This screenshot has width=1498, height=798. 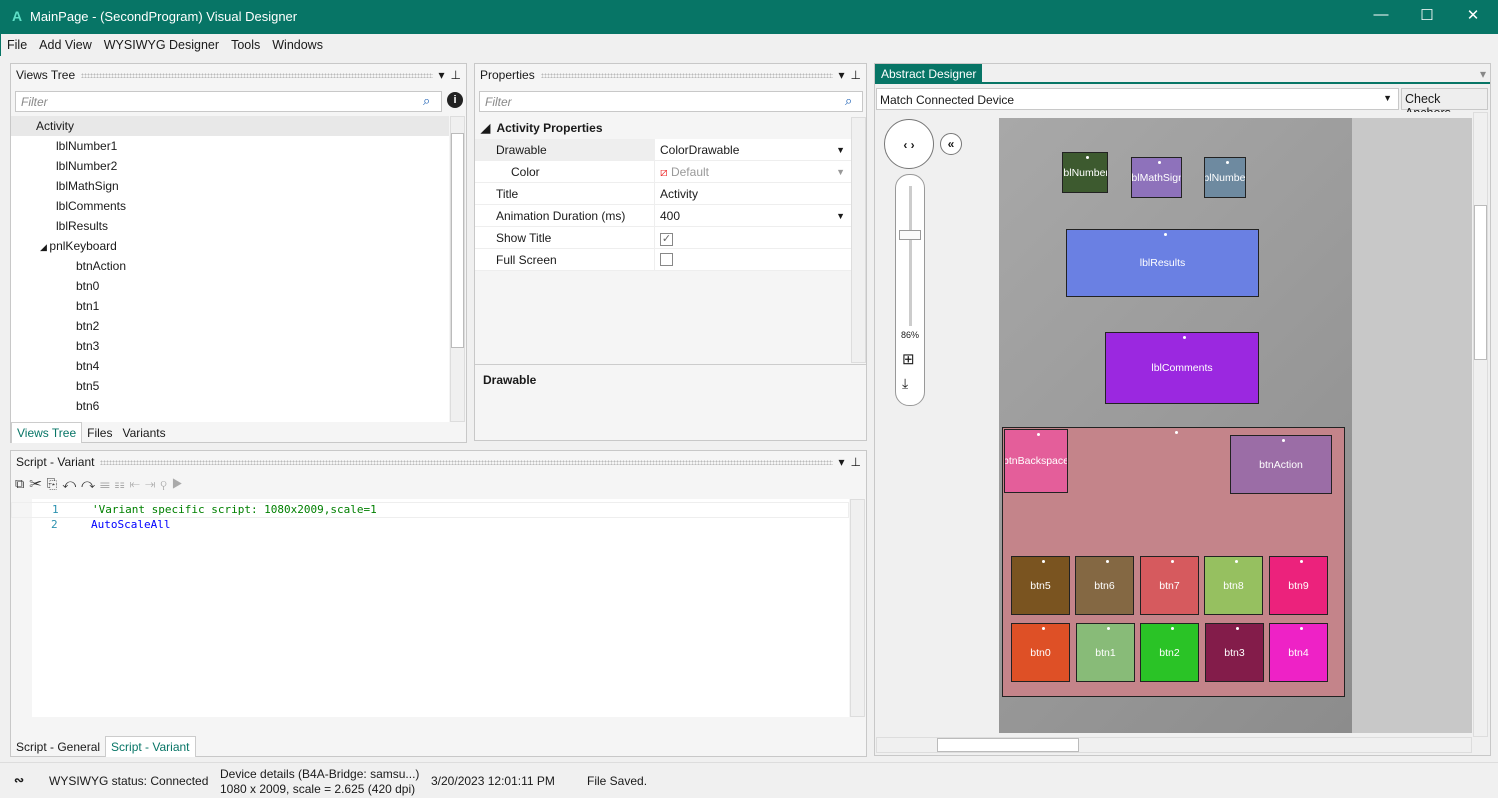 I want to click on property-section: ◢ Activity Properties, so click(x=663, y=128).